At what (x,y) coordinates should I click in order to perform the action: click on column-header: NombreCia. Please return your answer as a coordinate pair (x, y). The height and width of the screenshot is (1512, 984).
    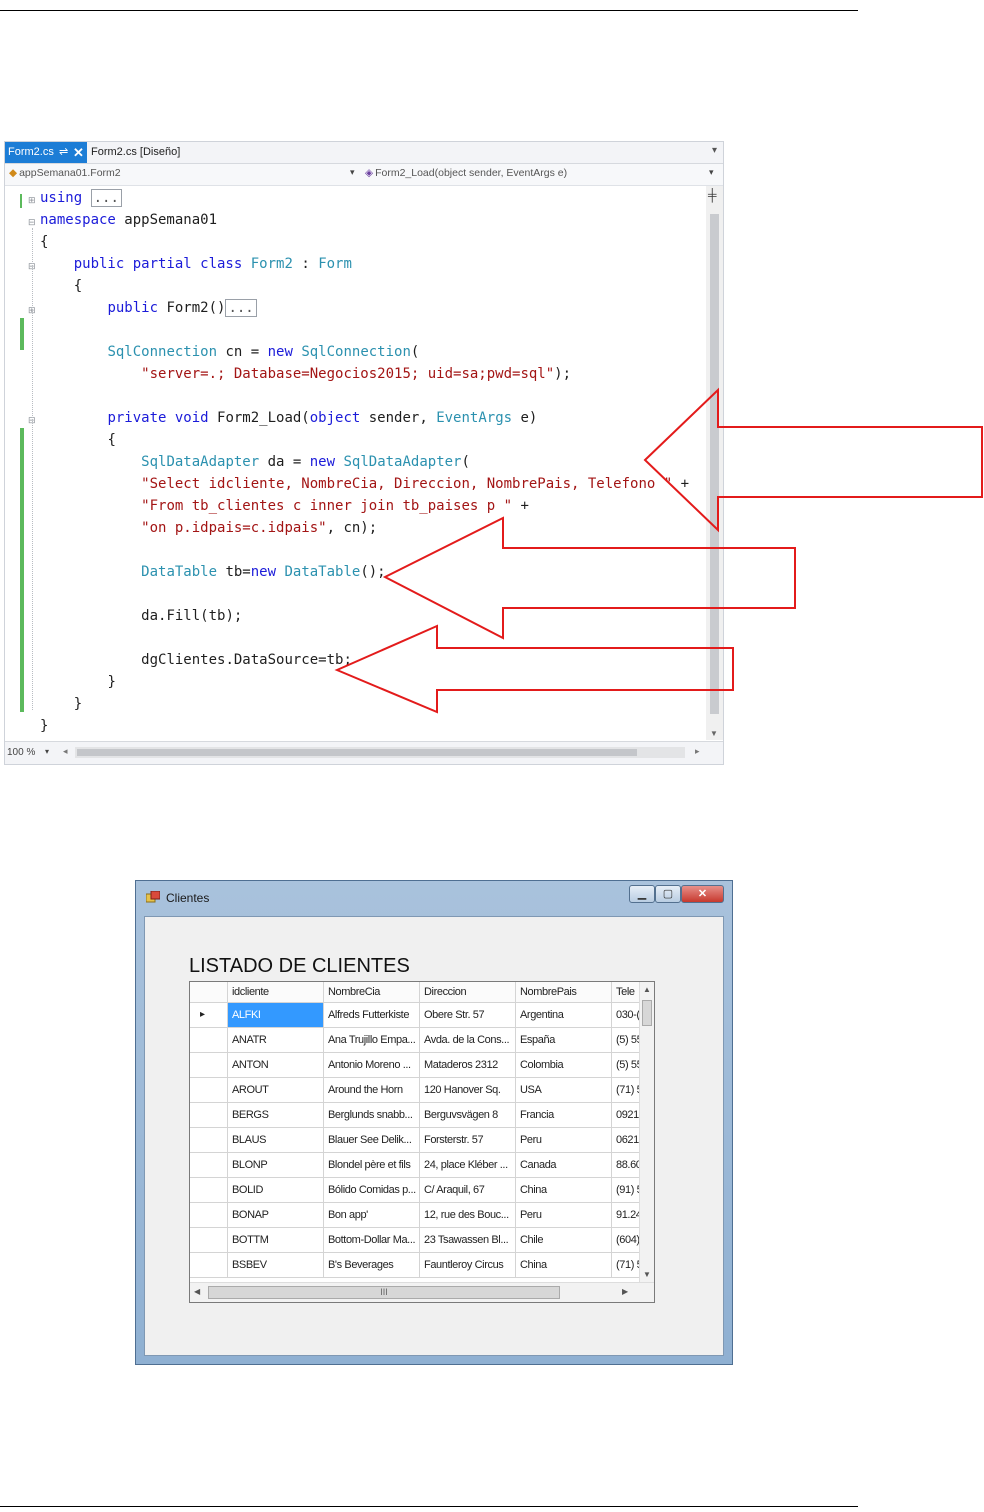
    Looking at the image, I should click on (372, 992).